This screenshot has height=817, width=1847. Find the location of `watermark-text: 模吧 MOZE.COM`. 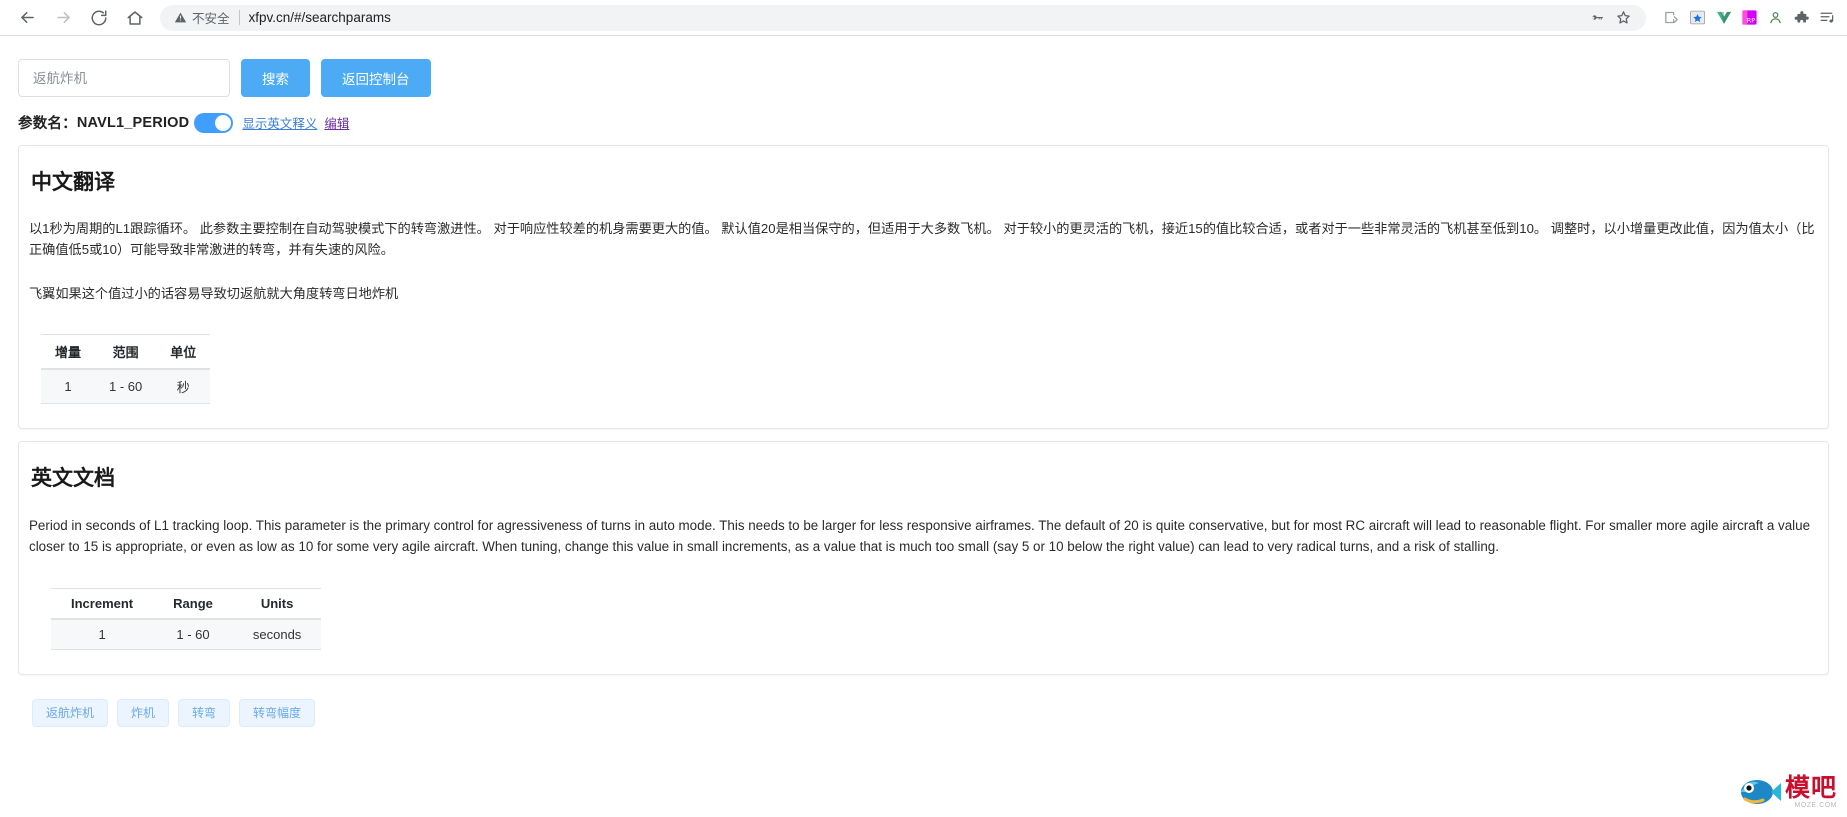

watermark-text: 模吧 MOZE.COM is located at coordinates (1811, 792).